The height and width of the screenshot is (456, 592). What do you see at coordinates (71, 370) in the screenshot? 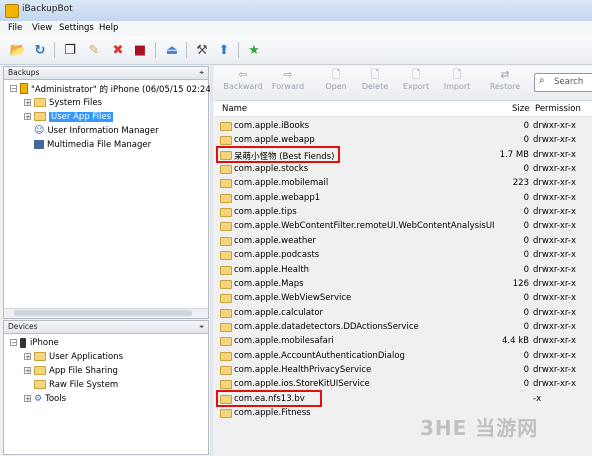
I see `tree-item-app-file-sharing: + App File Sharing` at bounding box center [71, 370].